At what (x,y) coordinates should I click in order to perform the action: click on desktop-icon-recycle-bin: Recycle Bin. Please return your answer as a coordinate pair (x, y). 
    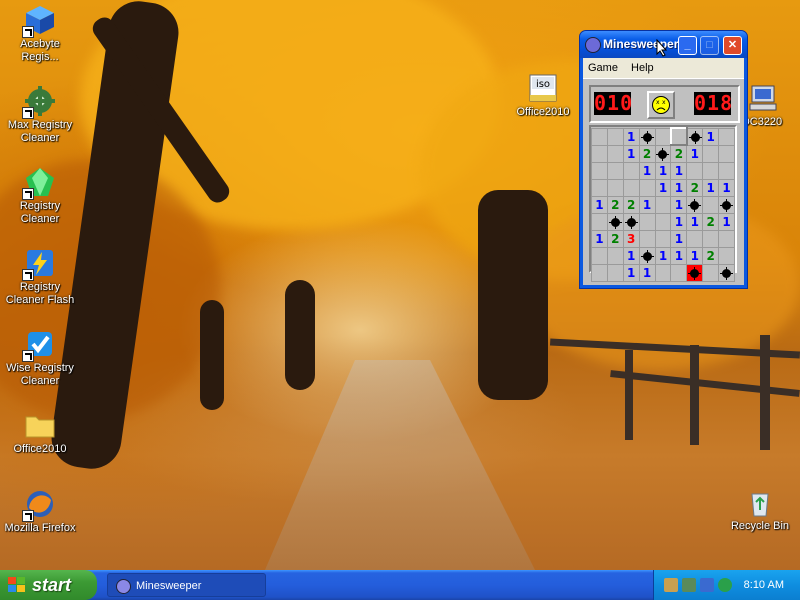
    Looking at the image, I should click on (760, 509).